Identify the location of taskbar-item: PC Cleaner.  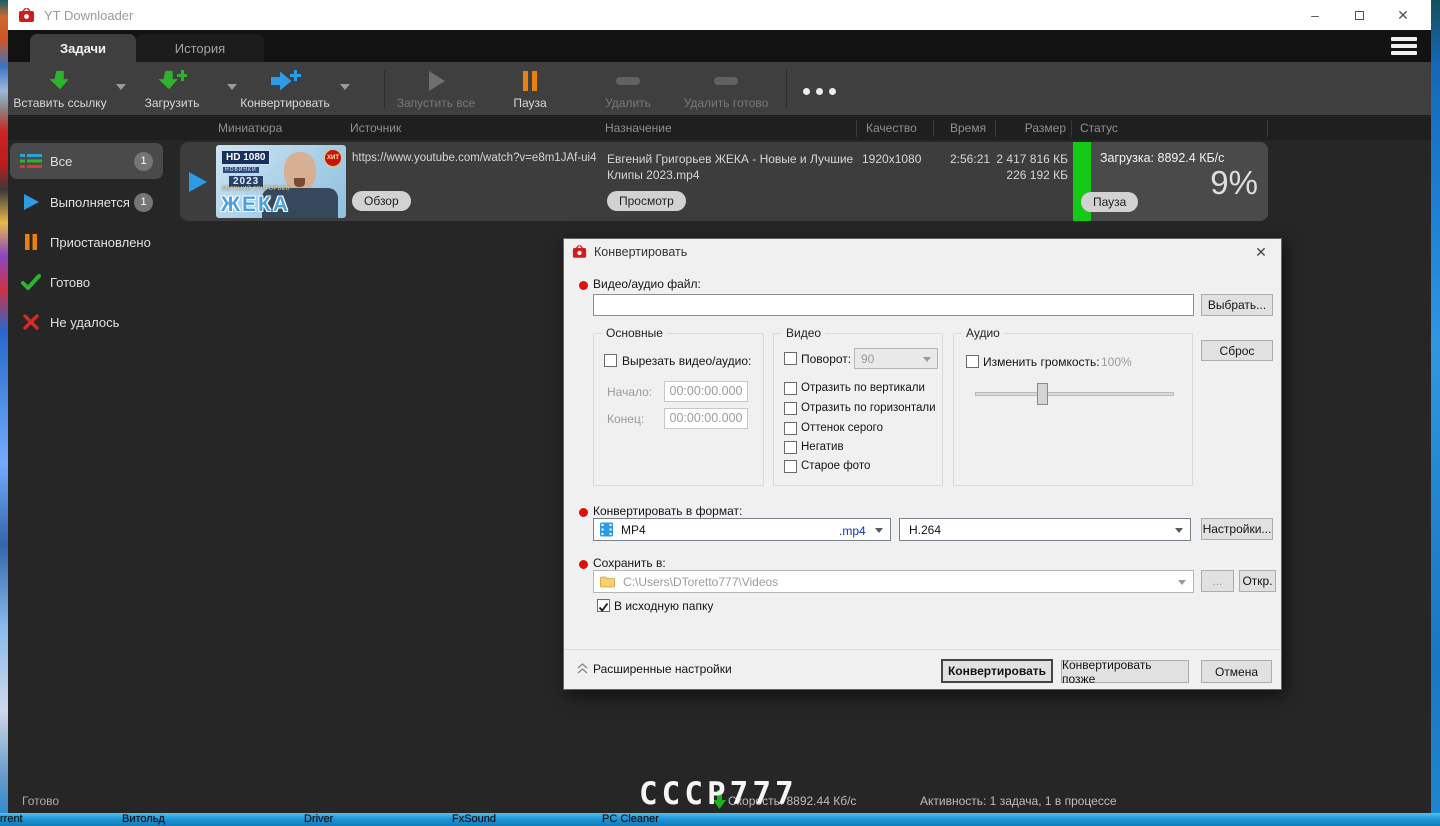
(630, 819).